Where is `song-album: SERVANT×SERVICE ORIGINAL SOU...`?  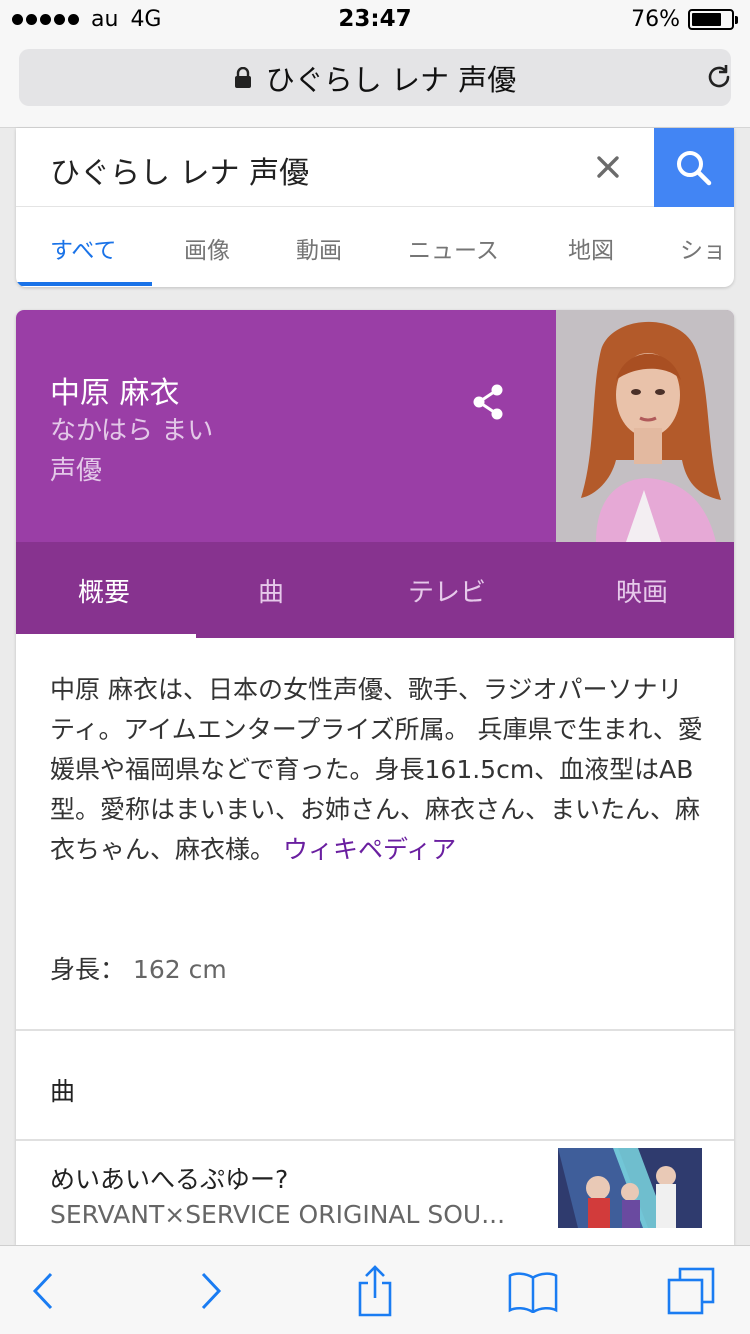 song-album: SERVANT×SERVICE ORIGINAL SOU... is located at coordinates (278, 1214).